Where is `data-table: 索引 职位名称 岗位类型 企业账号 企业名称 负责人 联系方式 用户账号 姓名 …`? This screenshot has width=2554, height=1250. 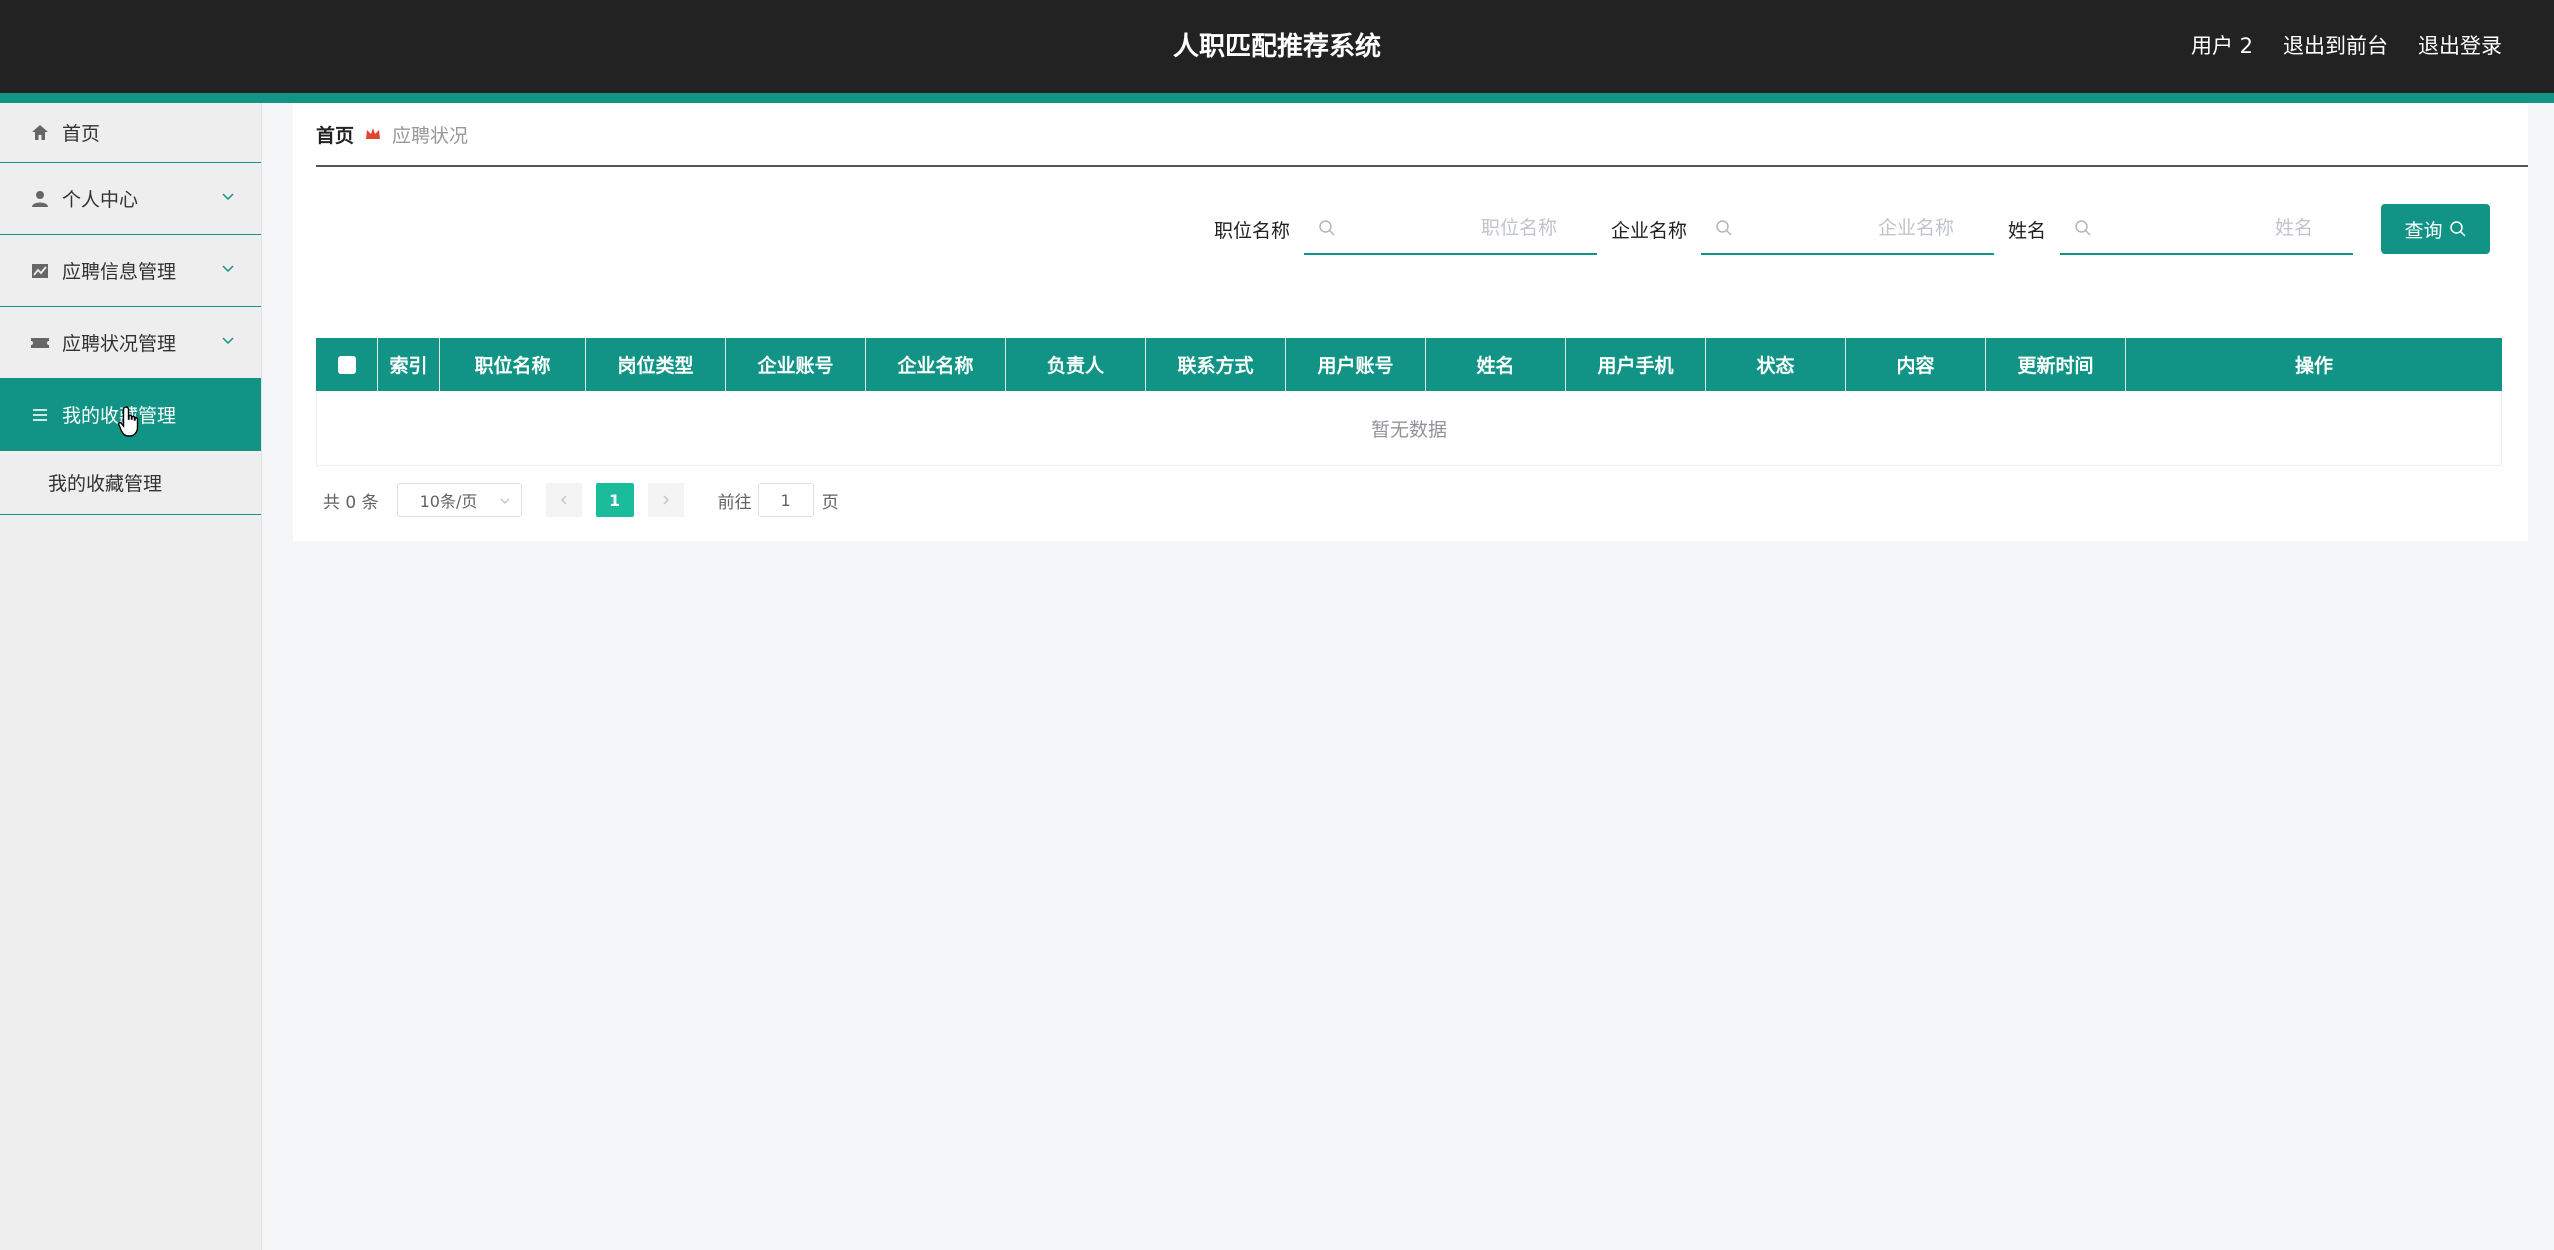
data-table: 索引 职位名称 岗位类型 企业账号 企业名称 负责人 联系方式 用户账号 姓名 … is located at coordinates (1409, 402).